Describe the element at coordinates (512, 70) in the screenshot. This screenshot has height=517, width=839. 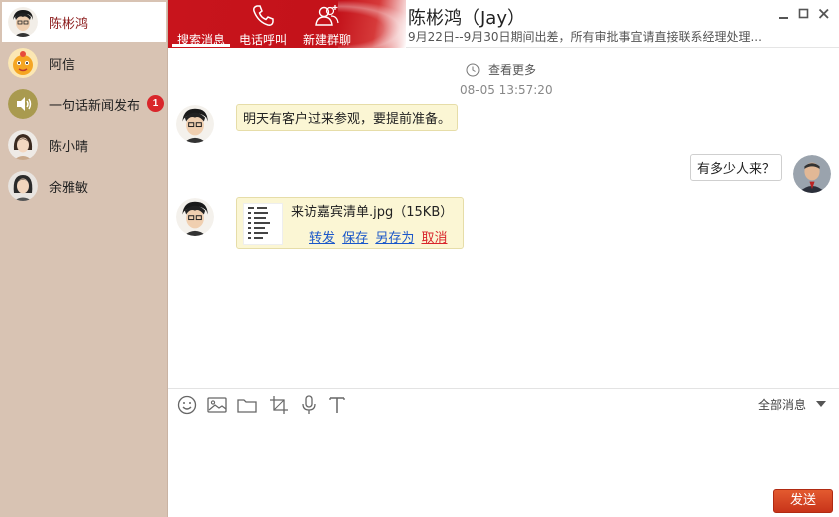
I see `view-more-label: 查看更多` at that location.